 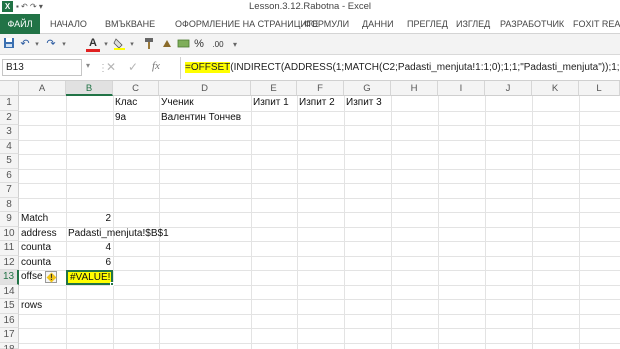 I want to click on row-header: 7, so click(x=9, y=190).